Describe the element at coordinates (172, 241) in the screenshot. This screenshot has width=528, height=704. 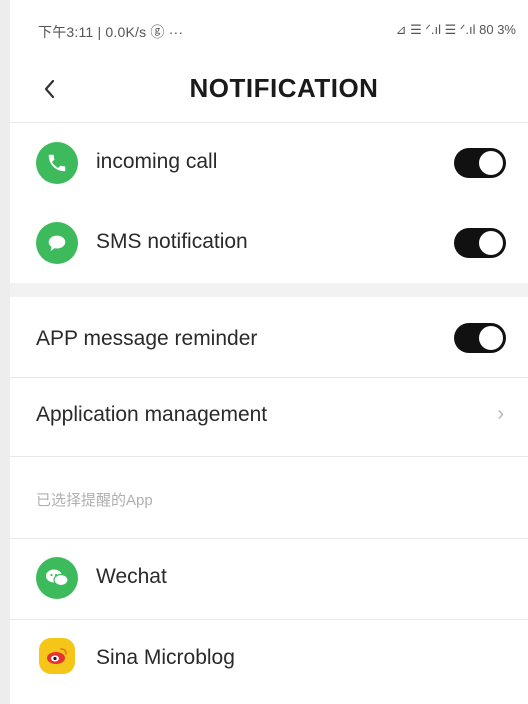
I see `sms-notification-label: SMS notification` at that location.